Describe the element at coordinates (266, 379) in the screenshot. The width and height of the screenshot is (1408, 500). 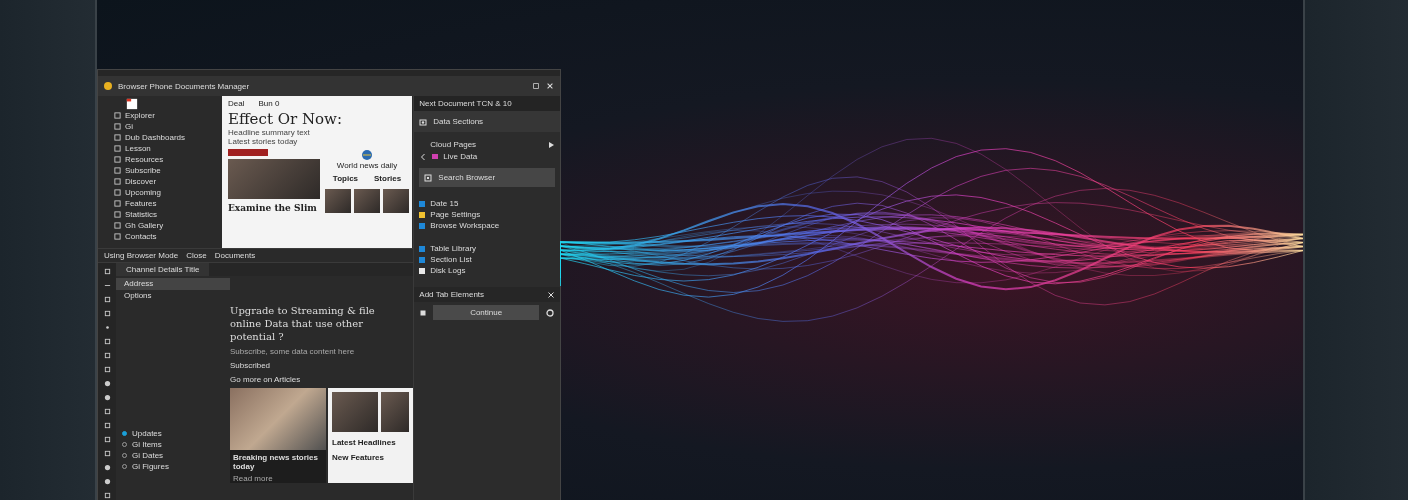
I see `section-label: Go more on Articles` at that location.